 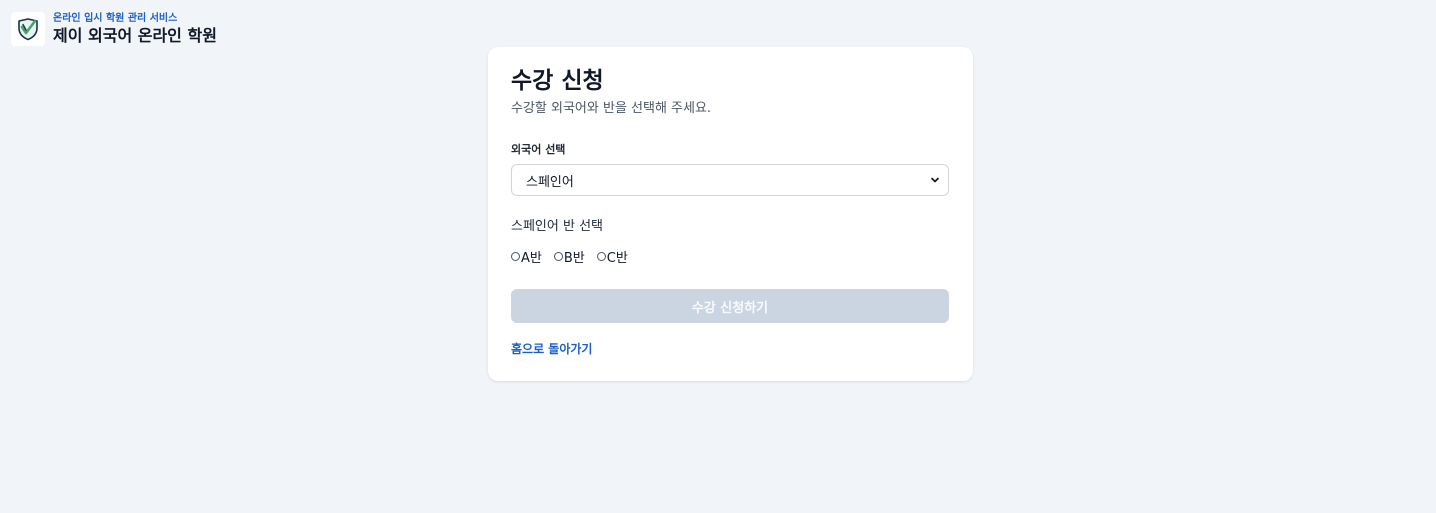 What do you see at coordinates (574, 258) in the screenshot?
I see `radio-label: B반` at bounding box center [574, 258].